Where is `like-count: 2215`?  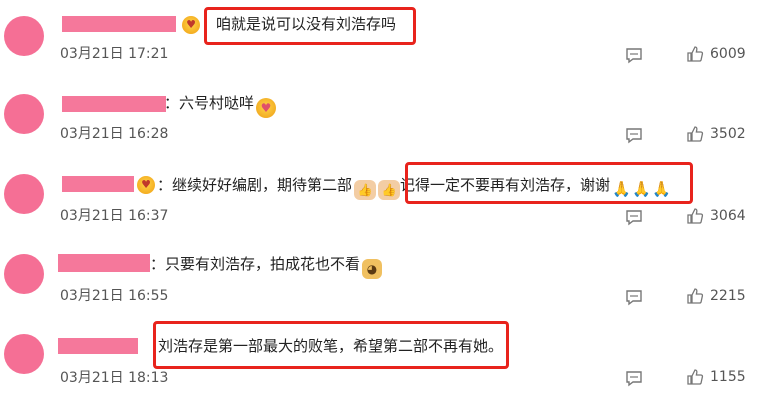
like-count: 2215 is located at coordinates (728, 296).